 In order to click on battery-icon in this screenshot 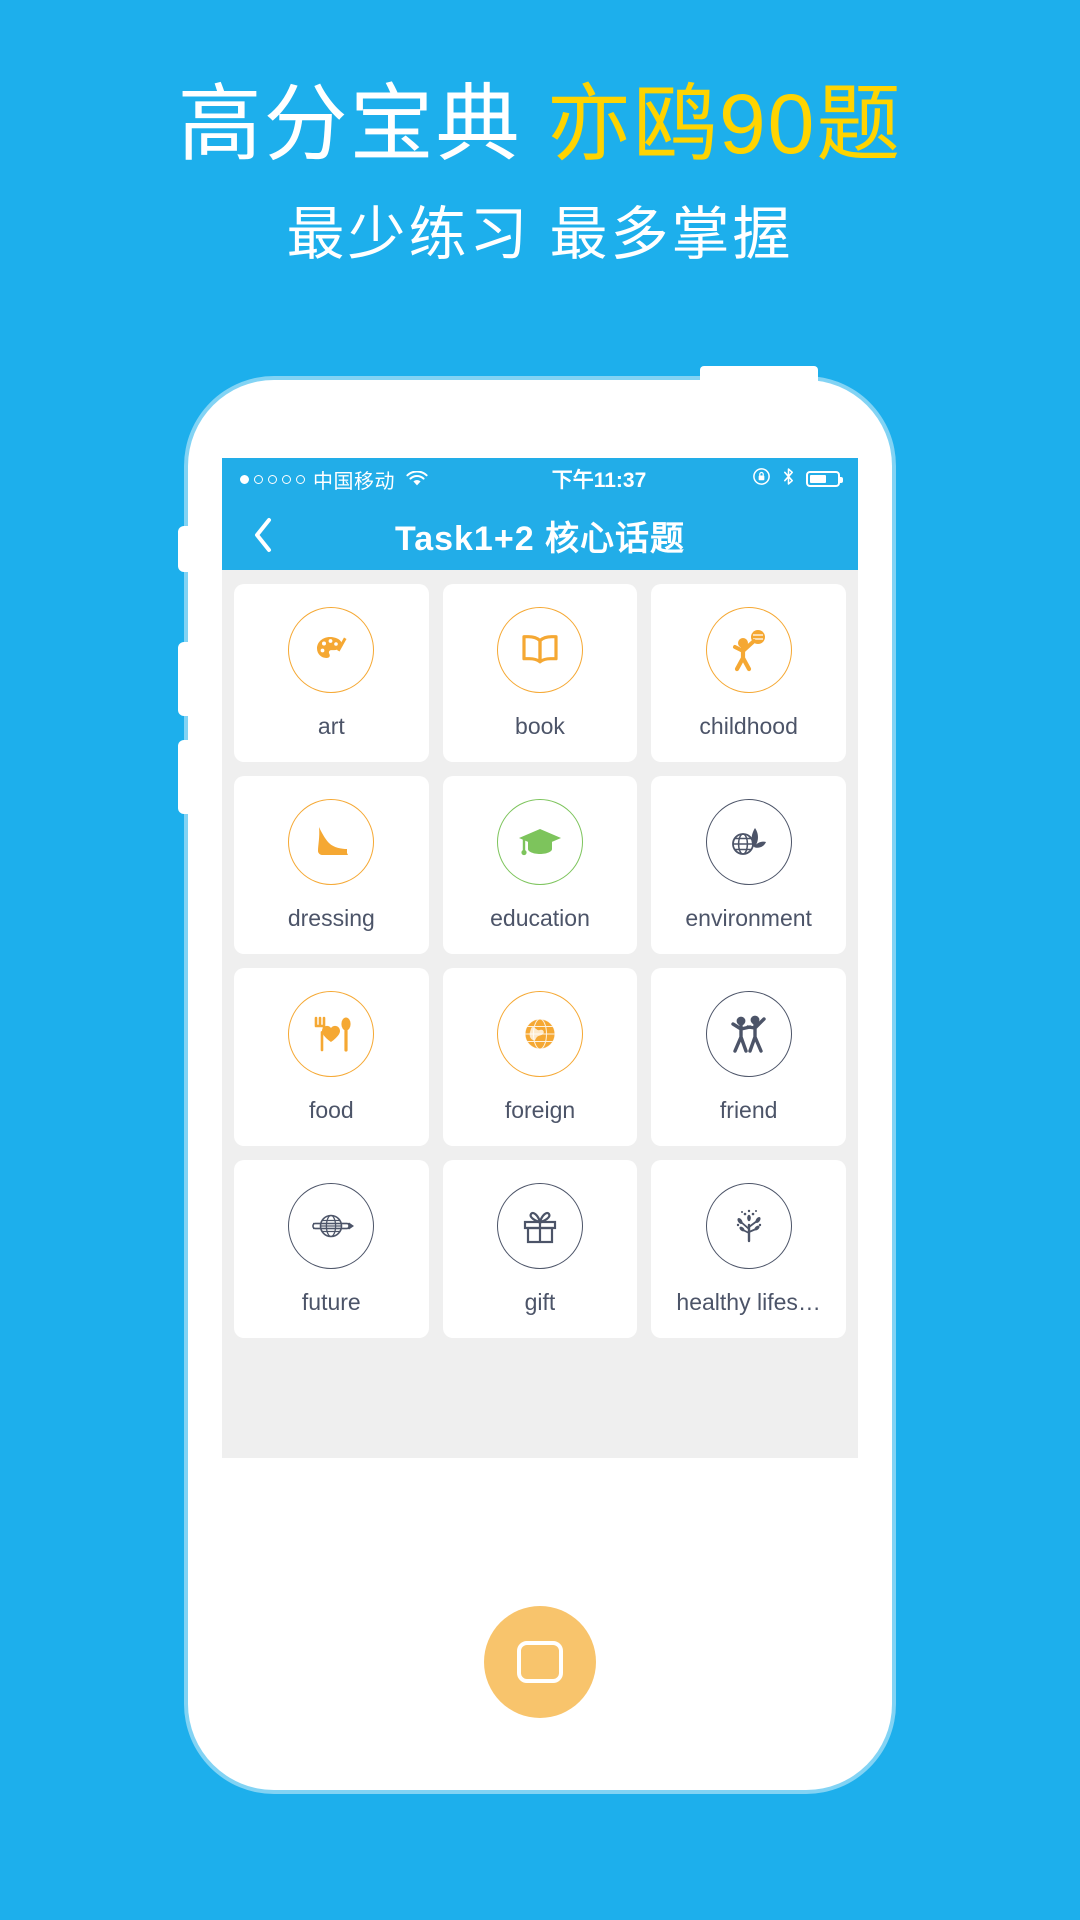, I will do `click(824, 479)`.